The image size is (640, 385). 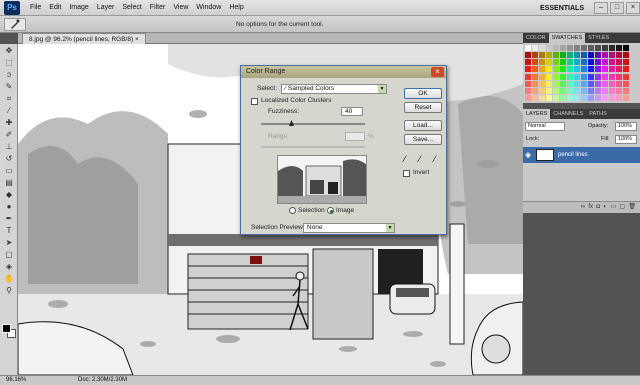 I want to click on close-window-button: ×, so click(x=633, y=8).